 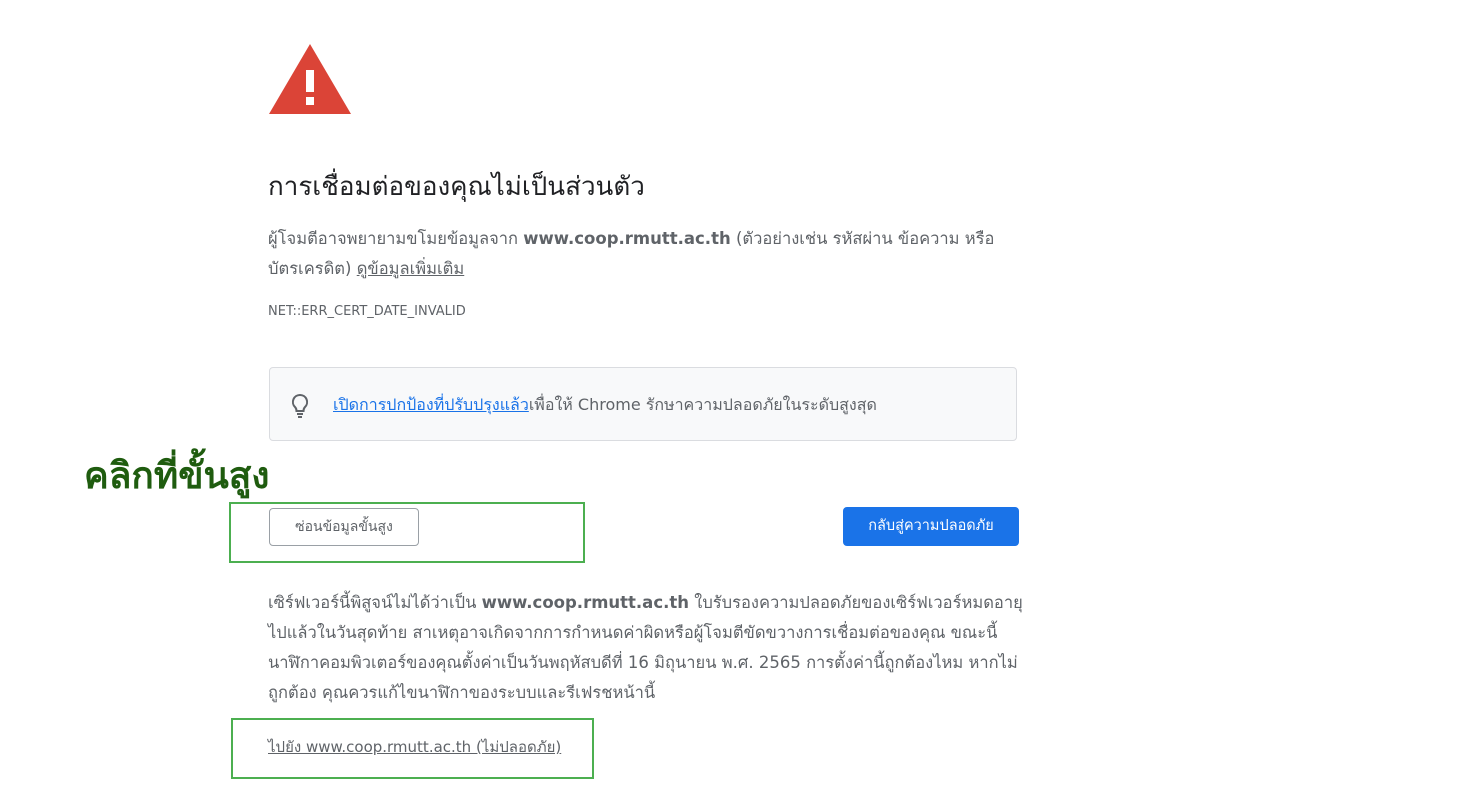 What do you see at coordinates (367, 311) in the screenshot?
I see `error-code: NET::ERR_CERT_DATE_INVALID` at bounding box center [367, 311].